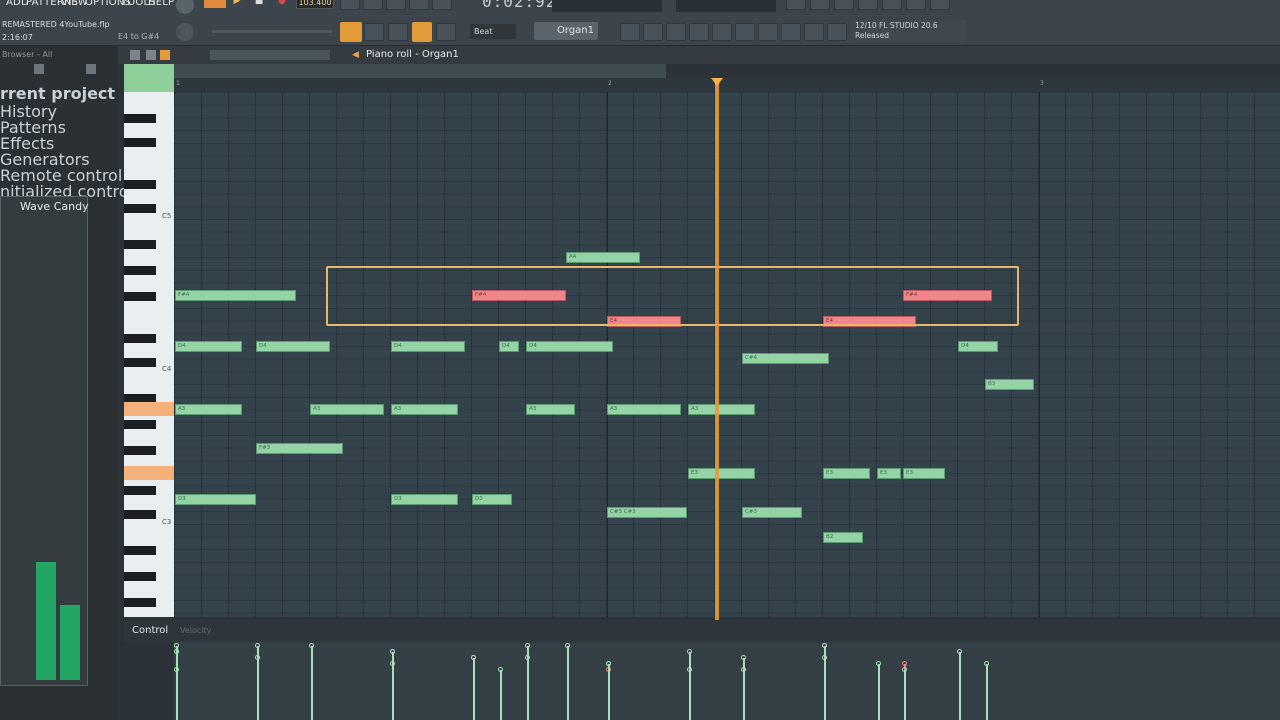  Describe the element at coordinates (768, 32) in the screenshot. I see `plugin-picker-icon` at that location.